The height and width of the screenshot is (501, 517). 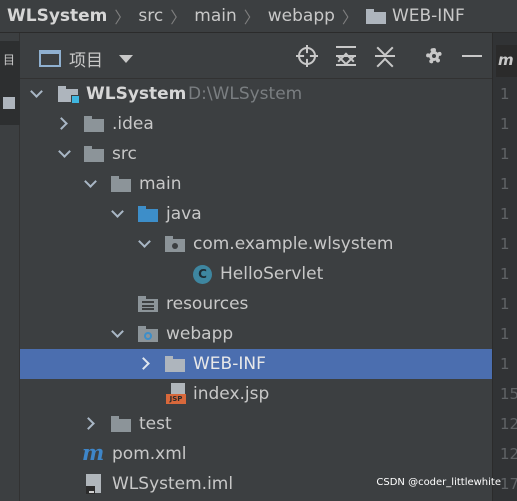 What do you see at coordinates (256, 56) in the screenshot?
I see `project-panel-header: 项目` at bounding box center [256, 56].